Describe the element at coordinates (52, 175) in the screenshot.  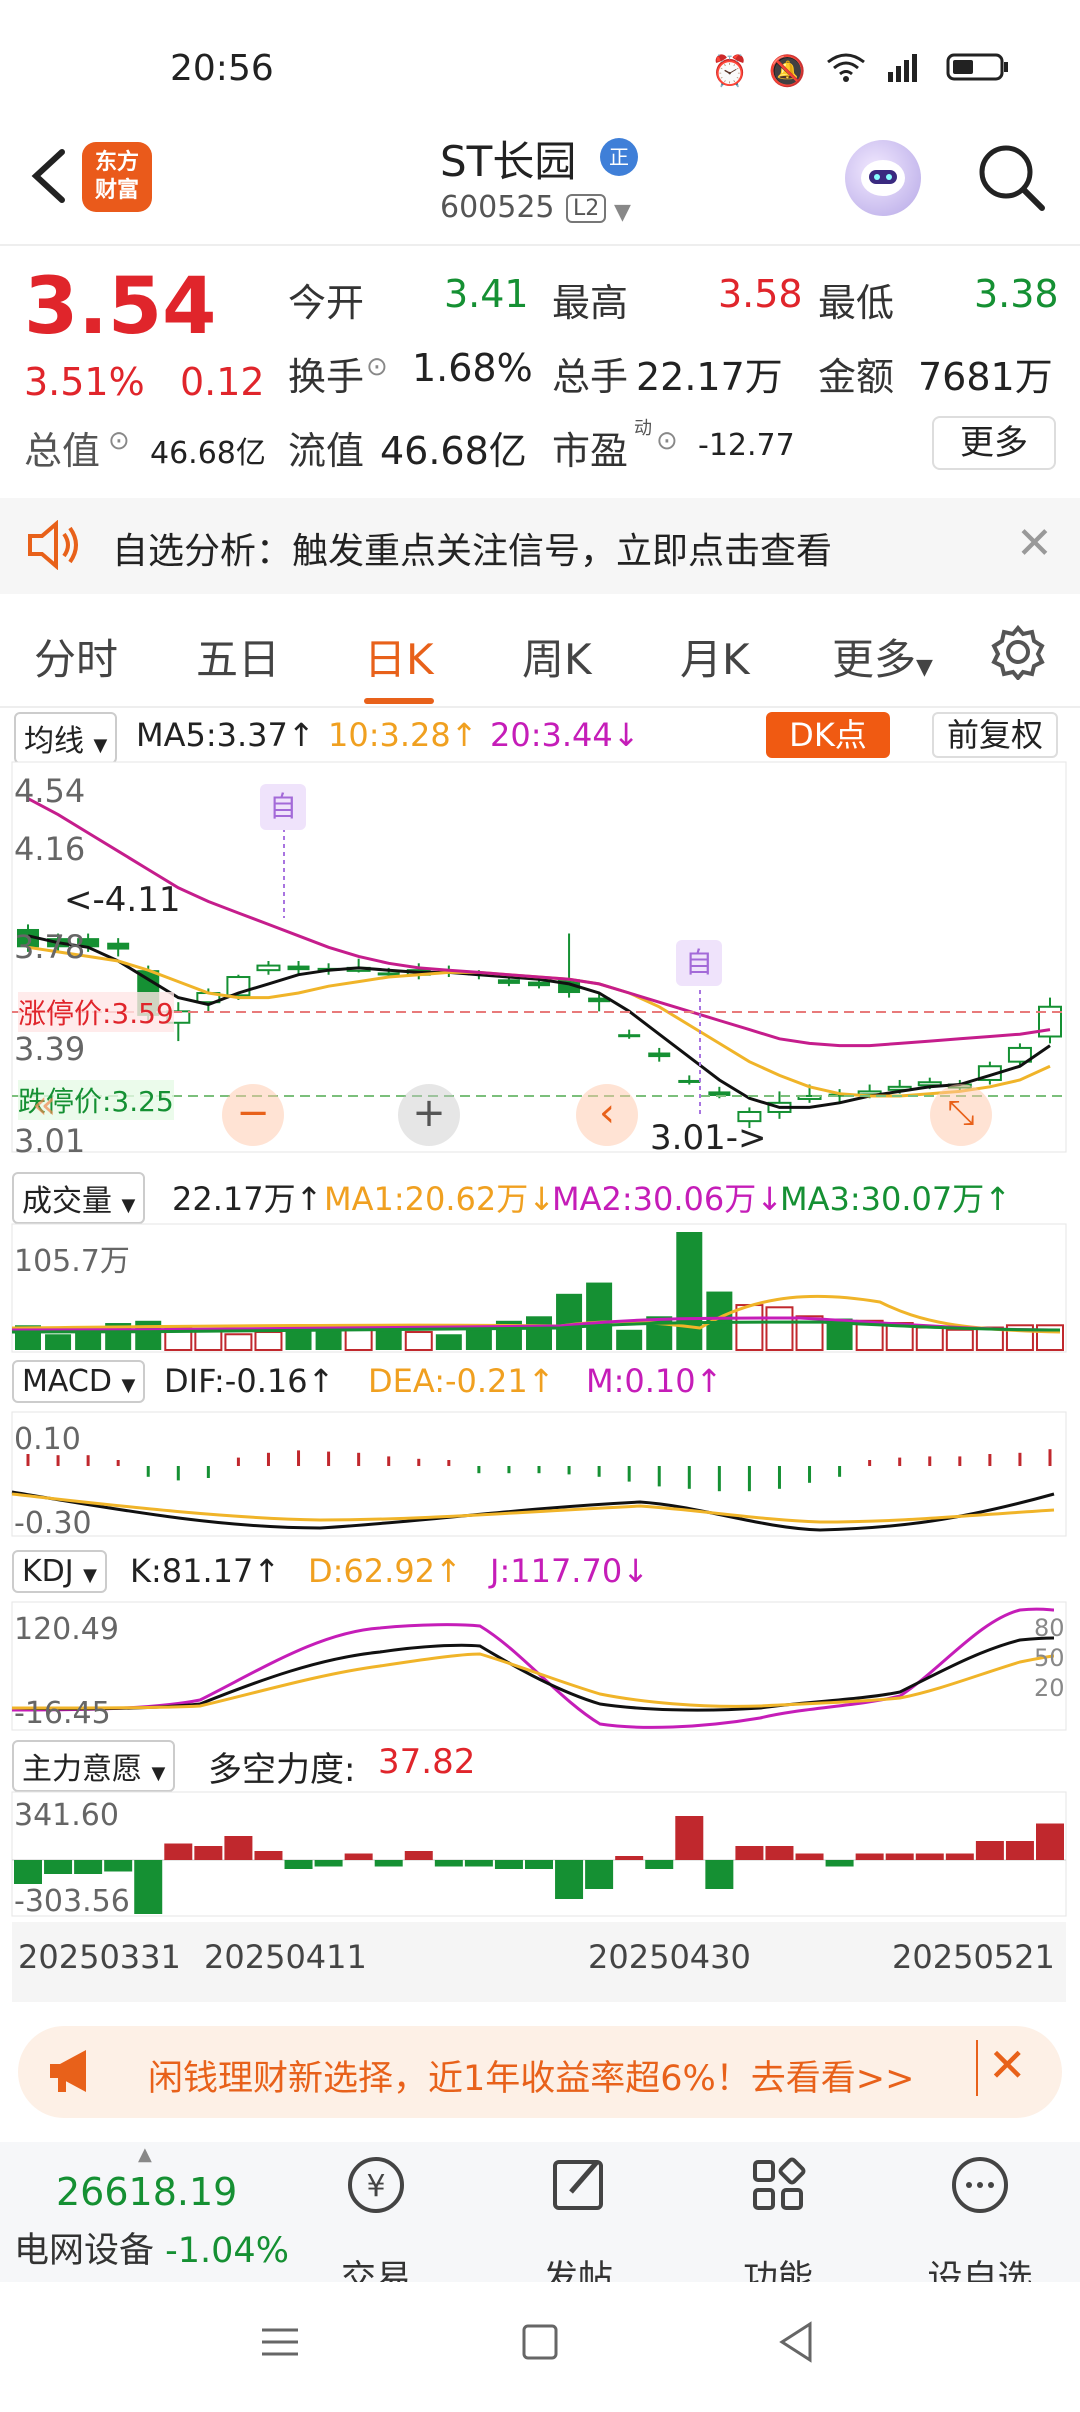
I see `back-button` at that location.